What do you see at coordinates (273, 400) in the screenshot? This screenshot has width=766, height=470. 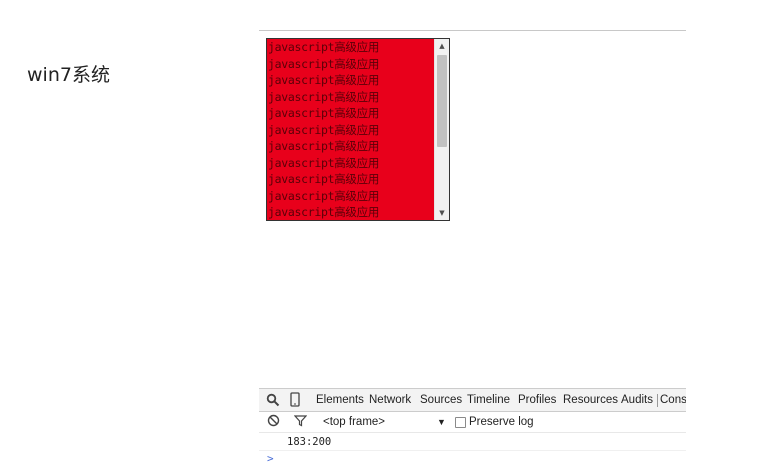 I see `search-icon` at bounding box center [273, 400].